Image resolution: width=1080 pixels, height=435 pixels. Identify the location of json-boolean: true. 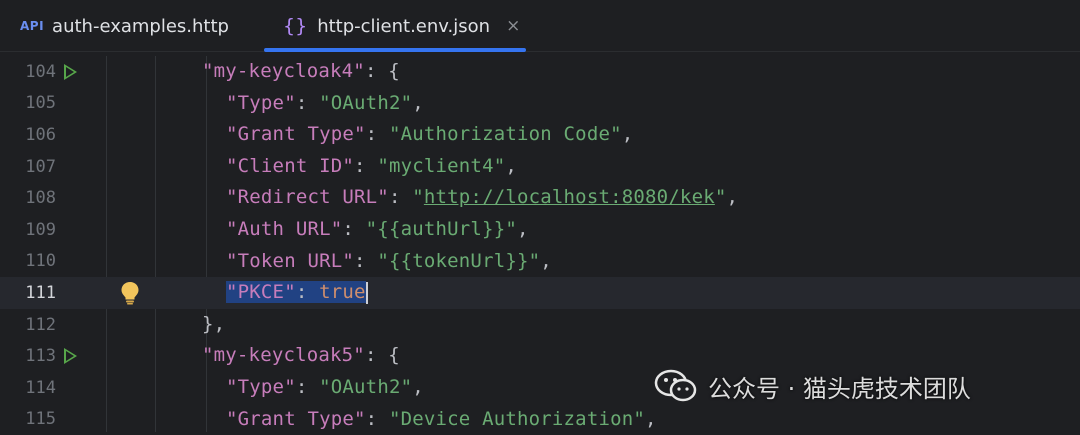
(342, 292).